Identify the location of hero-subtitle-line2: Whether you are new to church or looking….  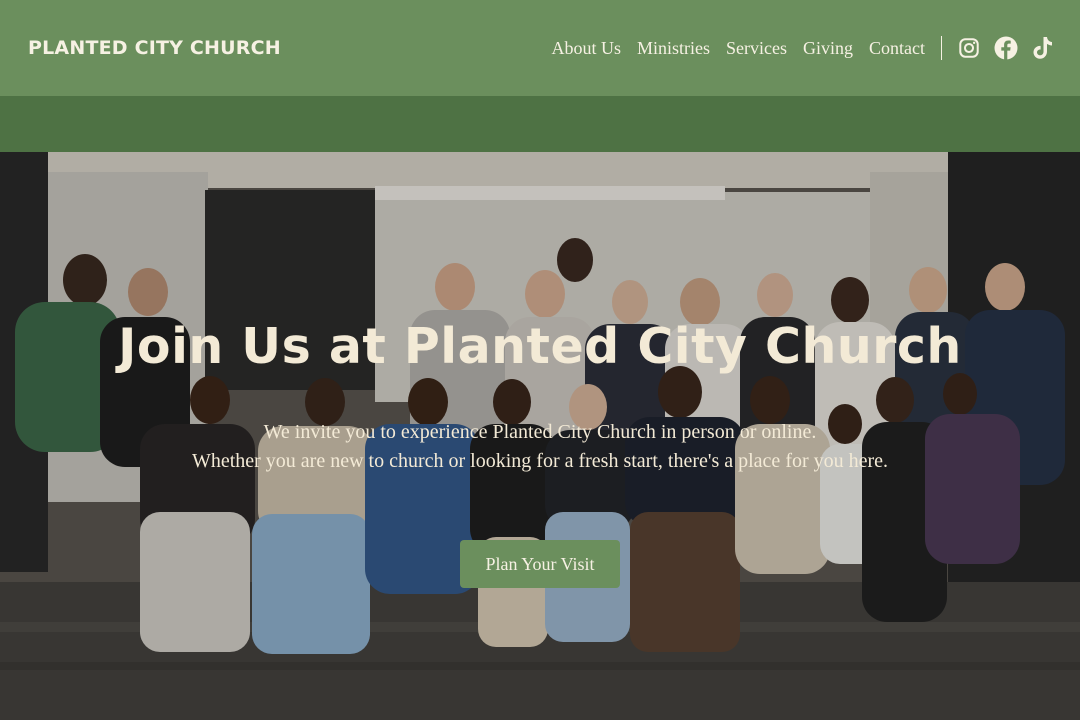
(540, 461).